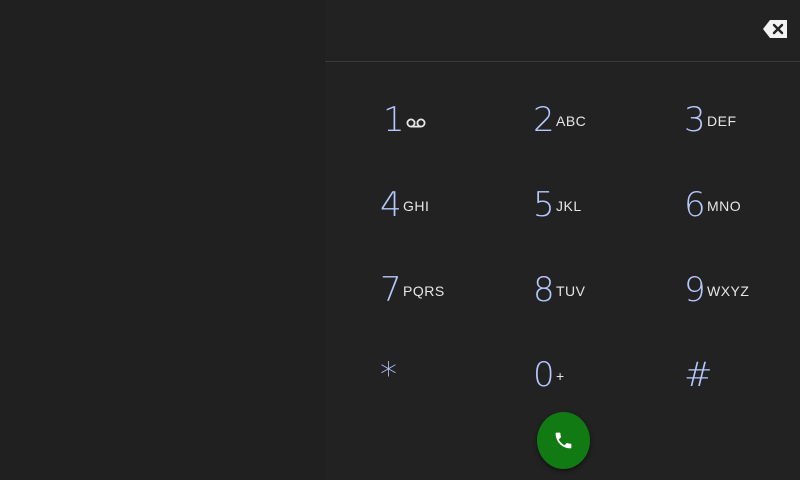 Image resolution: width=800 pixels, height=480 pixels. I want to click on dialpad-key-8: 8 TUV, so click(598, 290).